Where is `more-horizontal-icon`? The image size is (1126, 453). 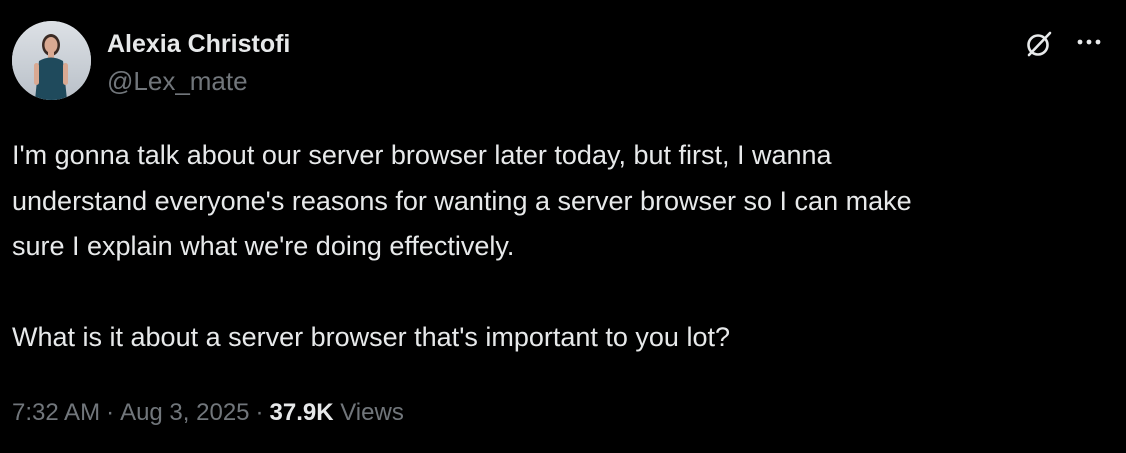
more-horizontal-icon is located at coordinates (1089, 44).